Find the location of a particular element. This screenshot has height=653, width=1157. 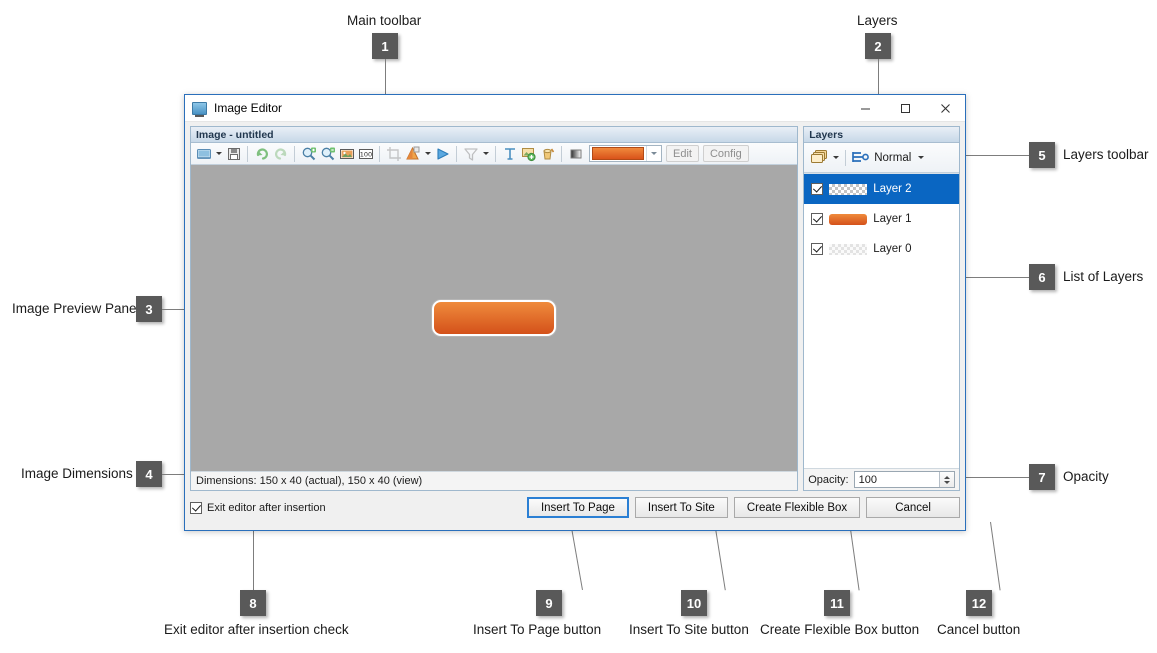

image-panel-caption: Image - untitled is located at coordinates (494, 135).